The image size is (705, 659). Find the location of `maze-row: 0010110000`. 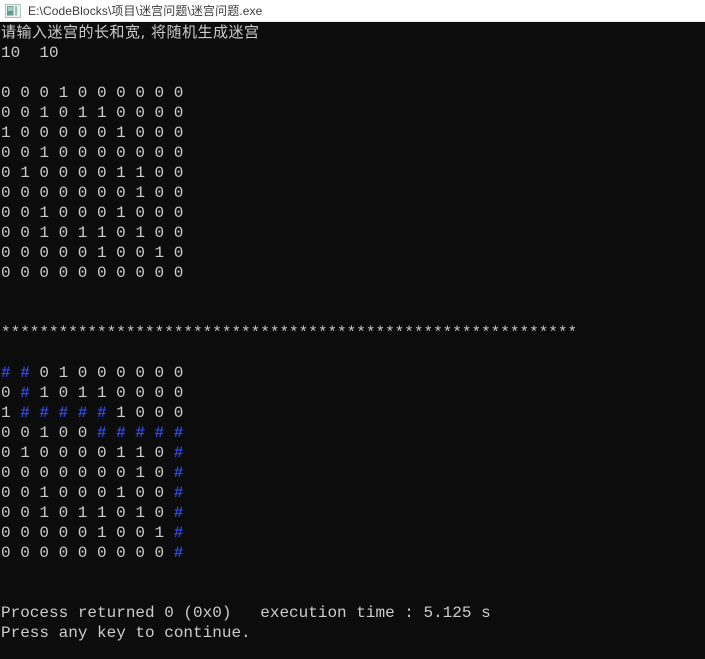

maze-row: 0010110000 is located at coordinates (352, 113).